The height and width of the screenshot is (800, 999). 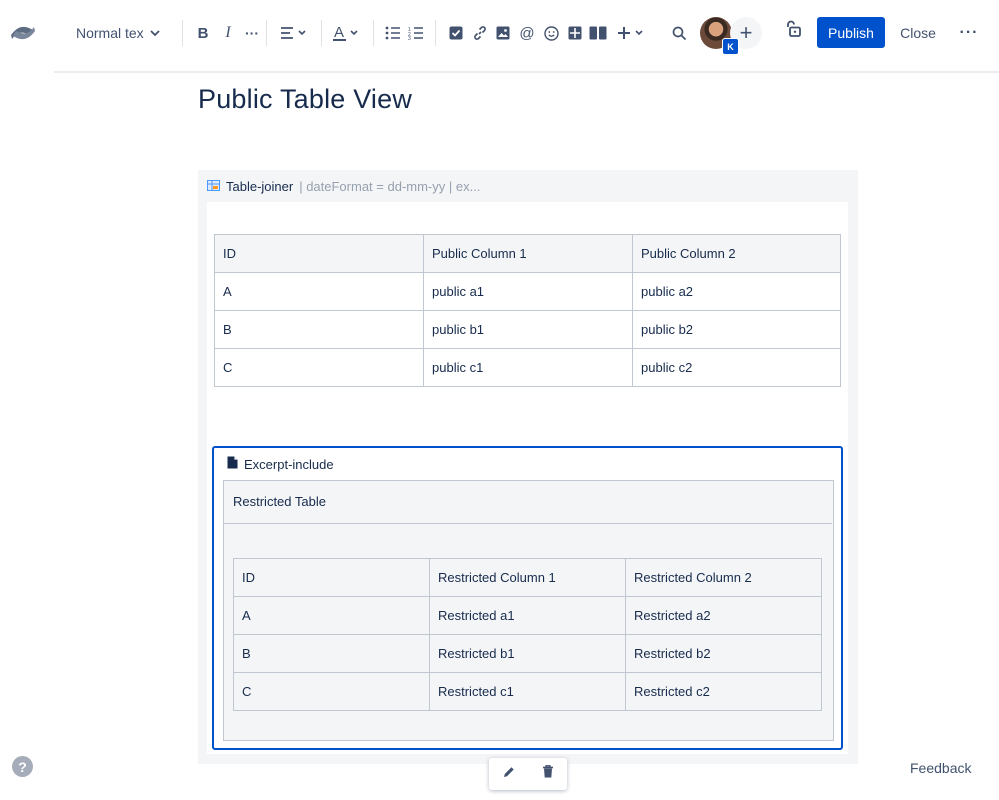 What do you see at coordinates (528, 774) in the screenshot?
I see `macro-floating-toolbar` at bounding box center [528, 774].